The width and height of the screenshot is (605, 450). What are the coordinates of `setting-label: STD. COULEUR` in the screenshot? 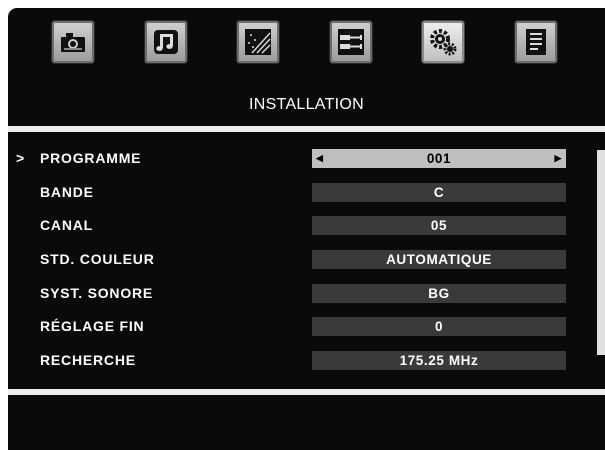 It's located at (97, 259).